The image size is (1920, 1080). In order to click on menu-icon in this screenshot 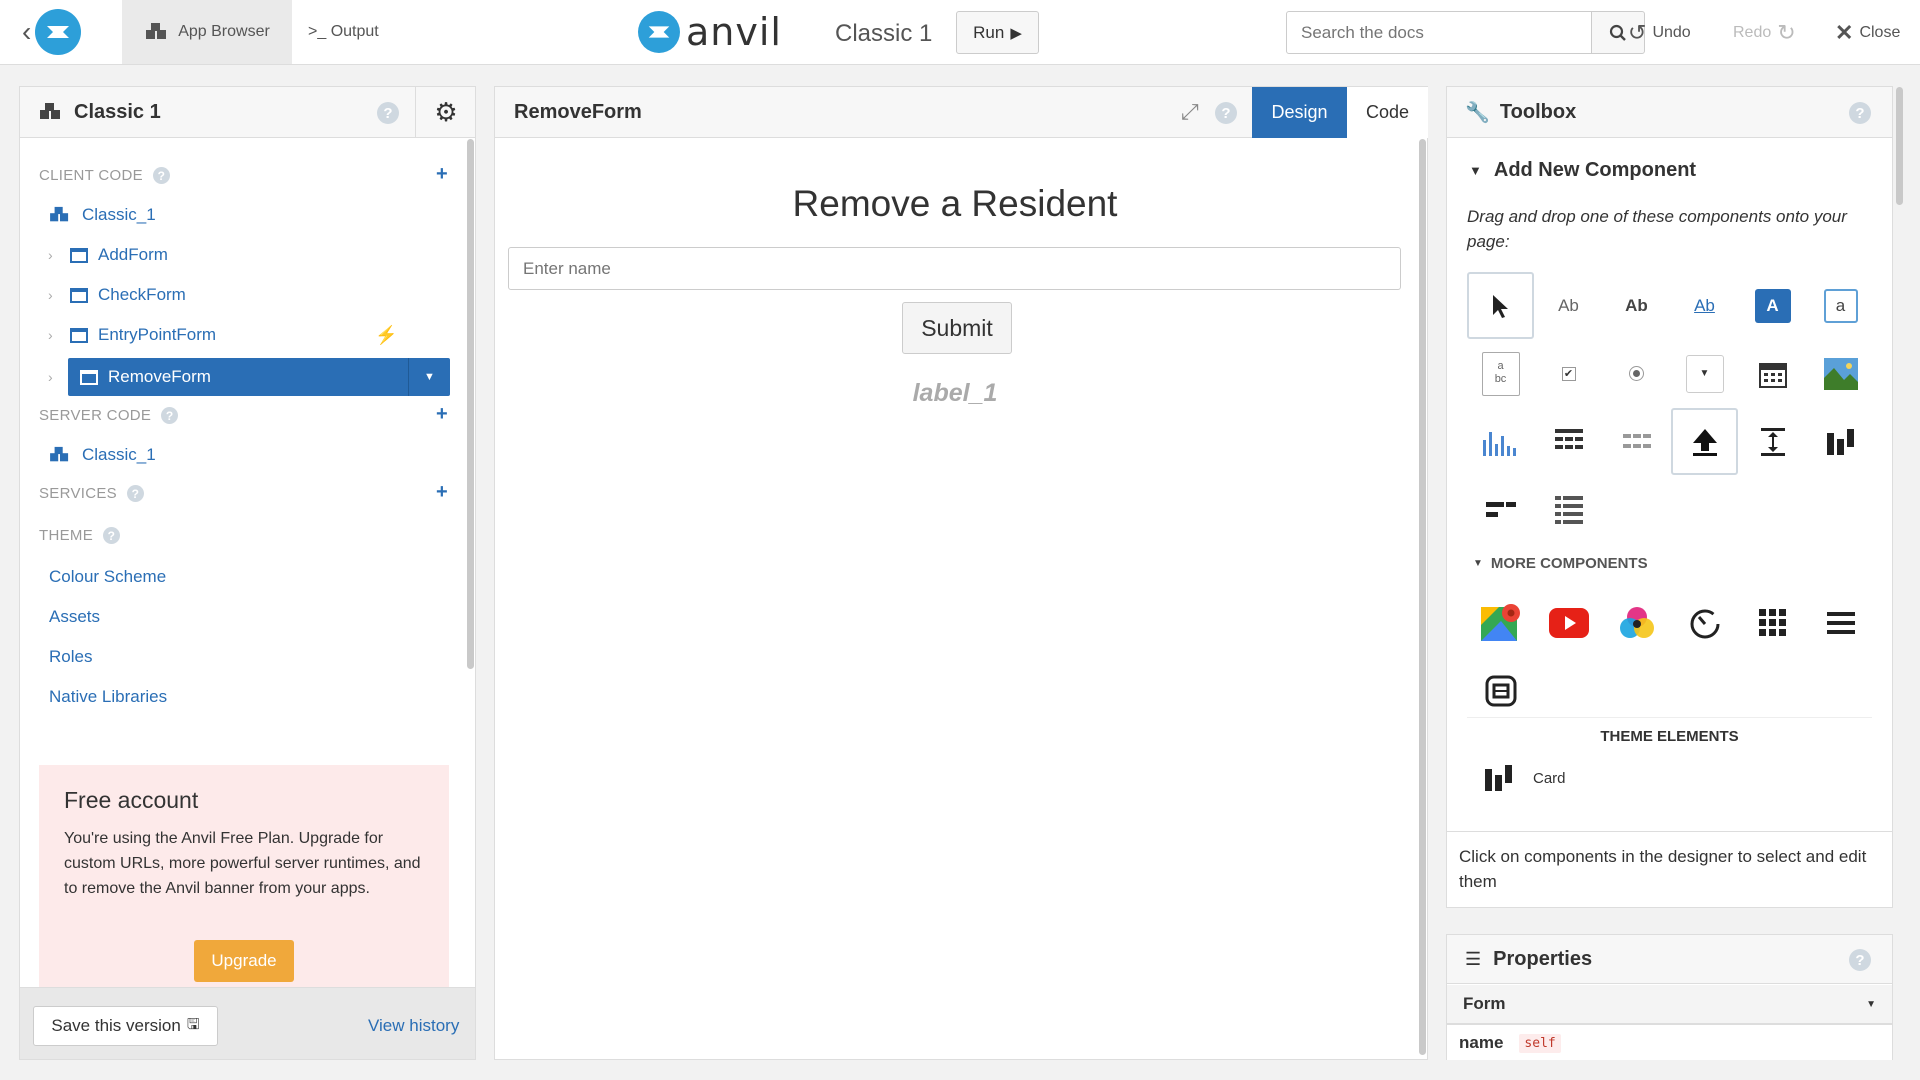, I will do `click(1840, 622)`.